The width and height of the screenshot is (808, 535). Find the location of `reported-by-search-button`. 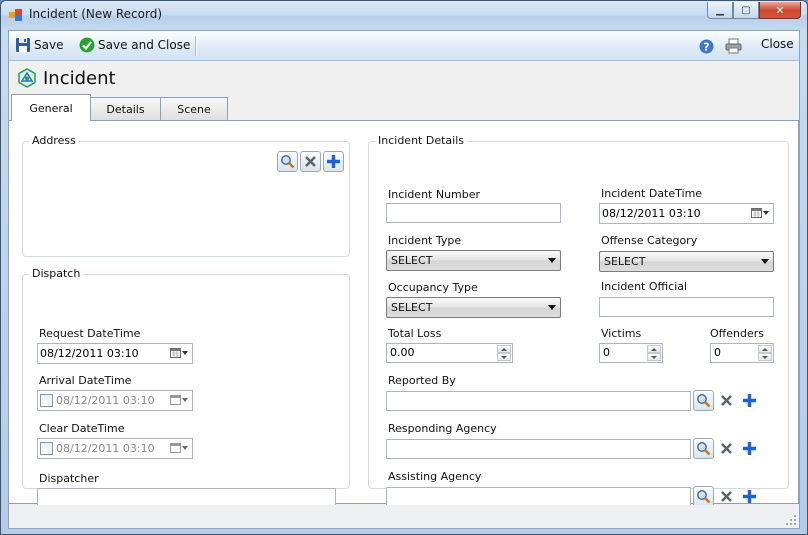

reported-by-search-button is located at coordinates (703, 400).